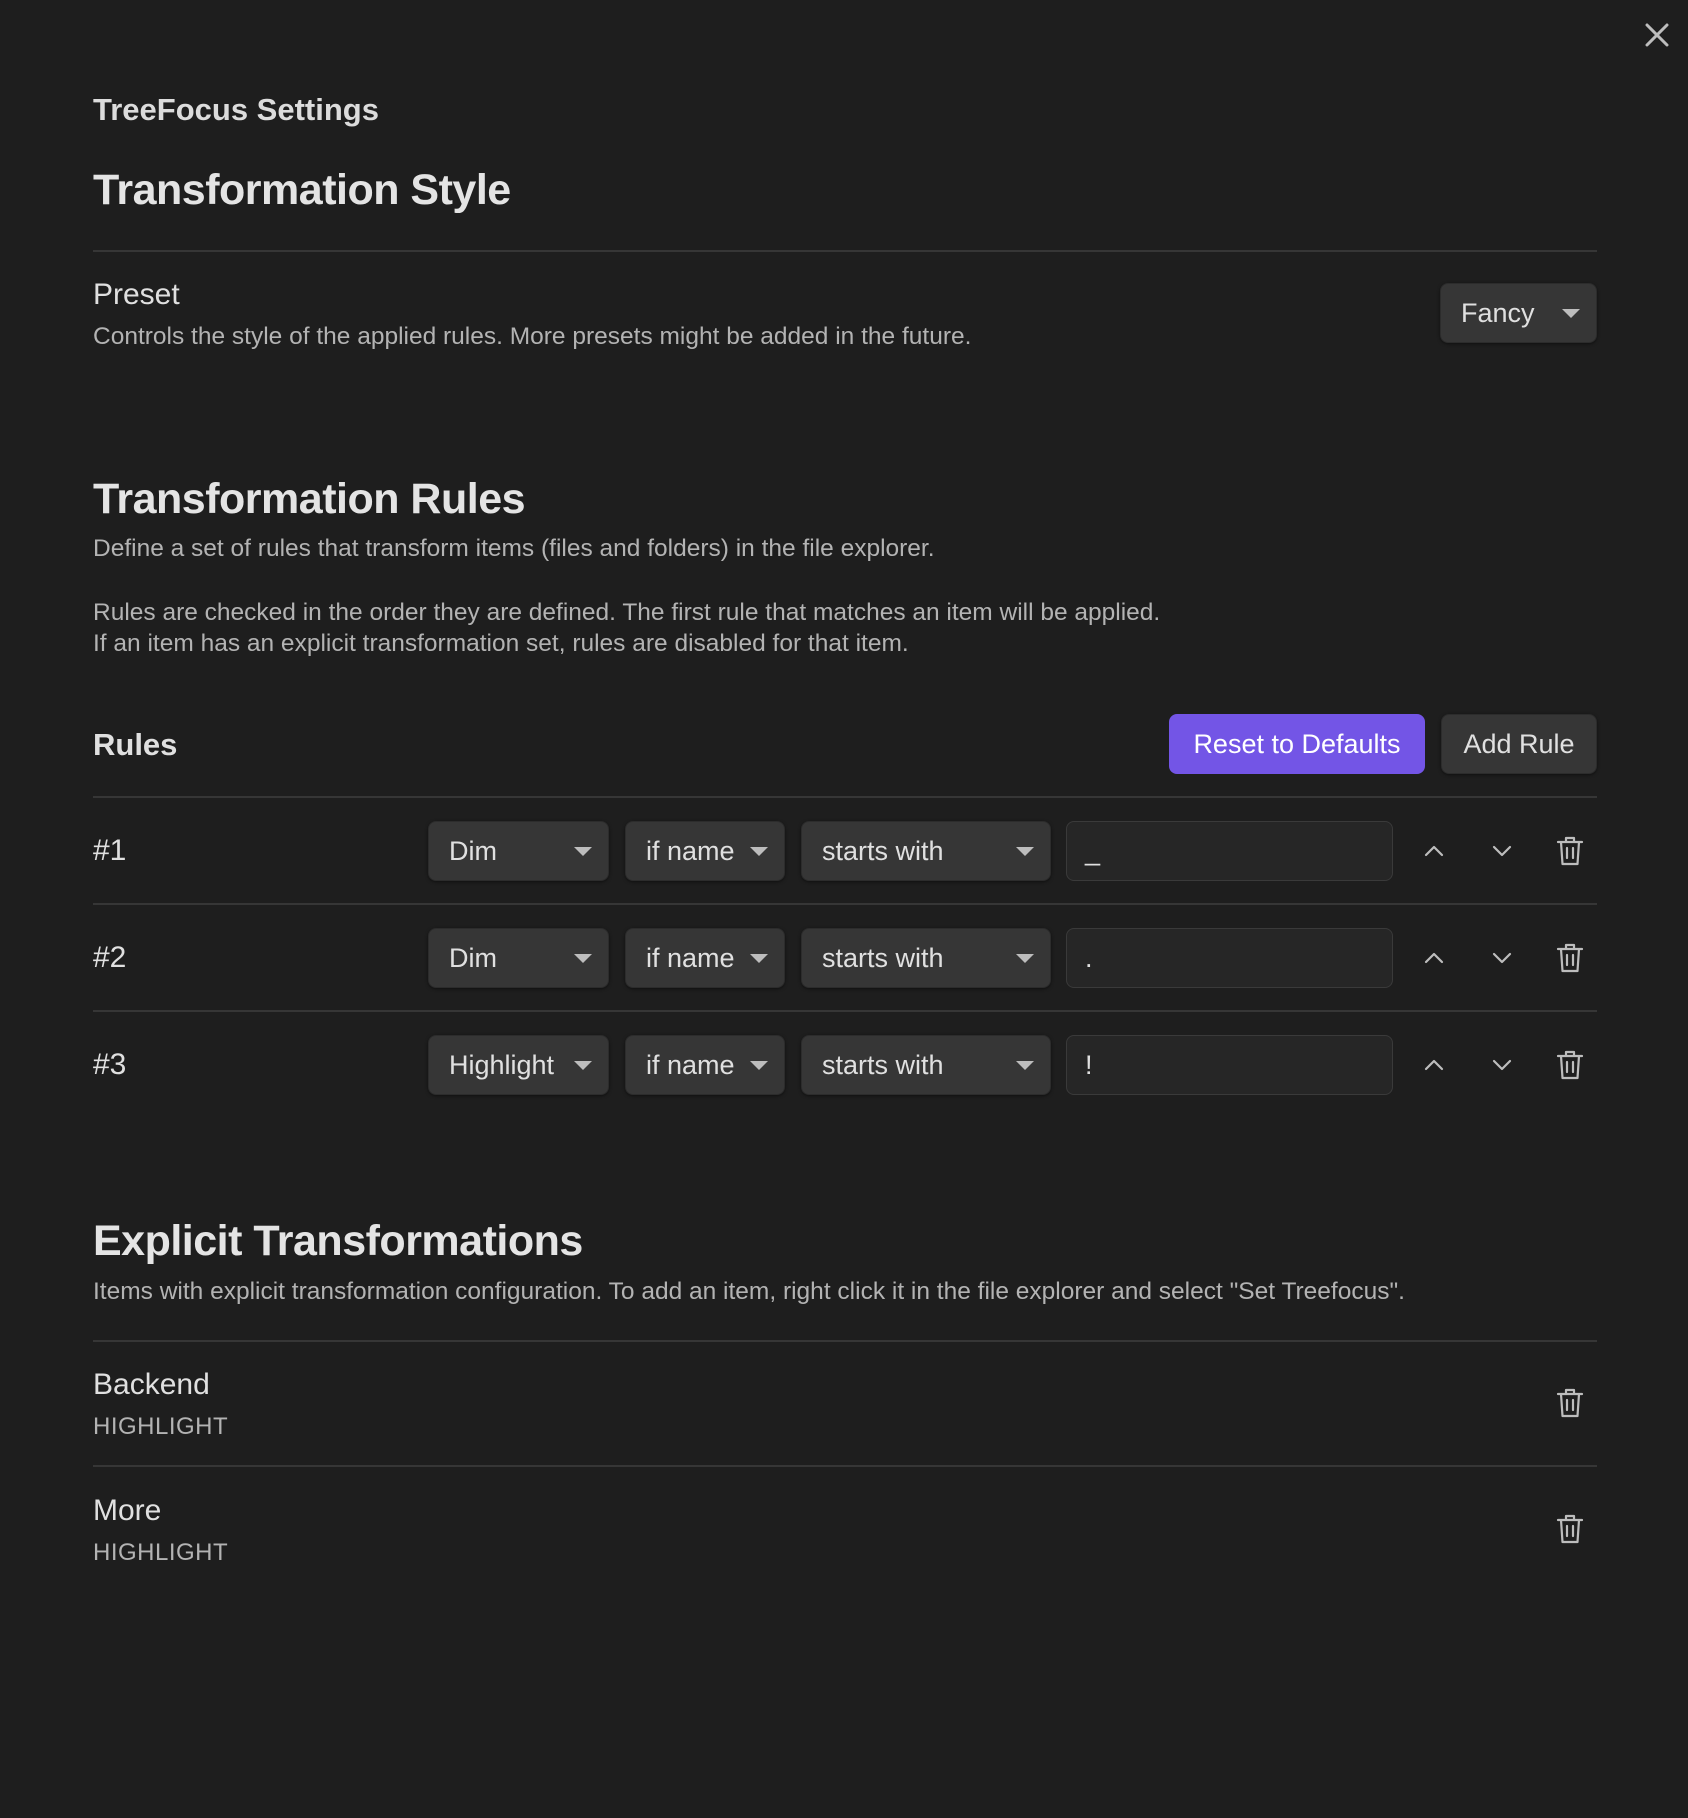 Image resolution: width=1688 pixels, height=1818 pixels. I want to click on rule-value-input: !, so click(1229, 1065).